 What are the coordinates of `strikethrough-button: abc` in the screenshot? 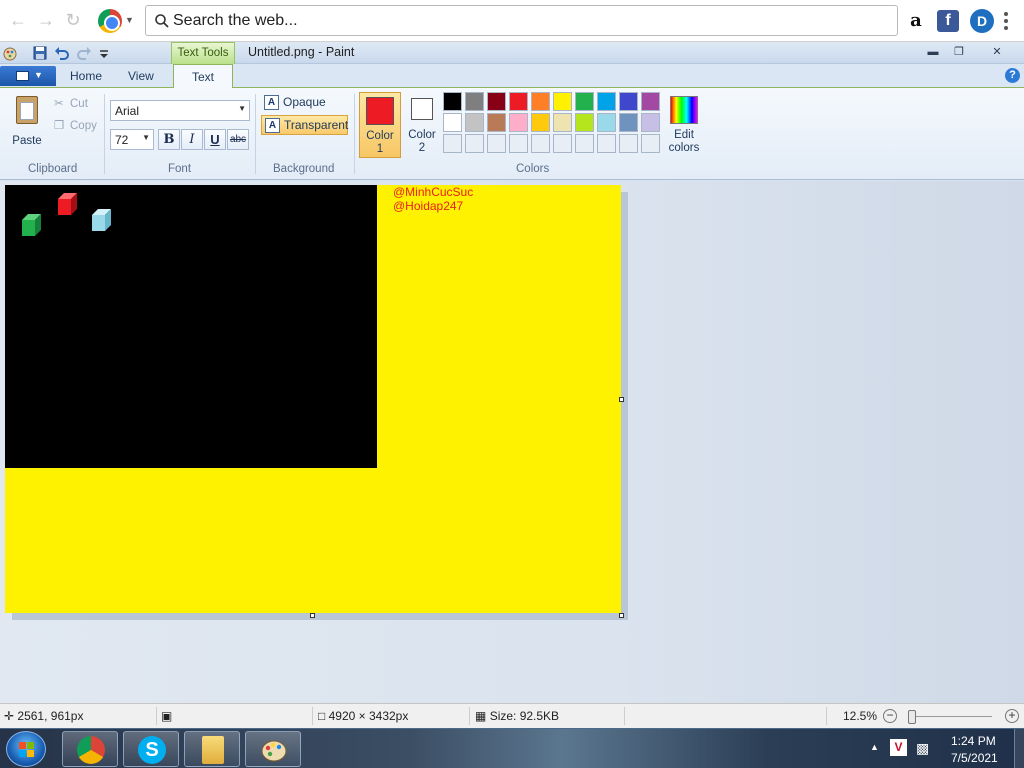 It's located at (238, 139).